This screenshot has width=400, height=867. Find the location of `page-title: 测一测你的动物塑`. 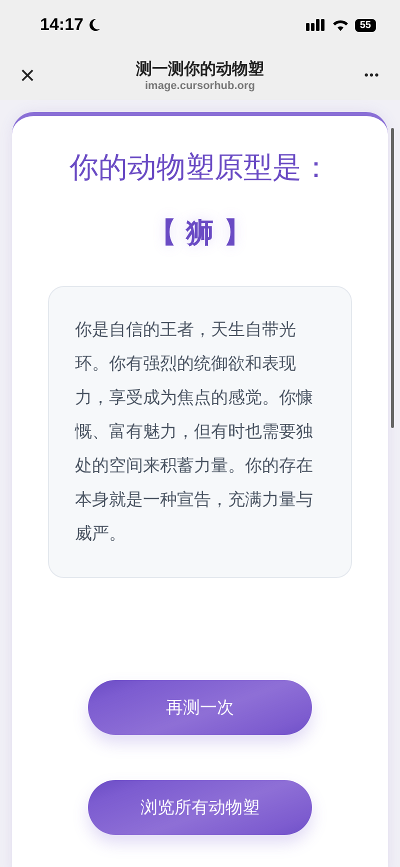

page-title: 测一测你的动物塑 is located at coordinates (200, 69).